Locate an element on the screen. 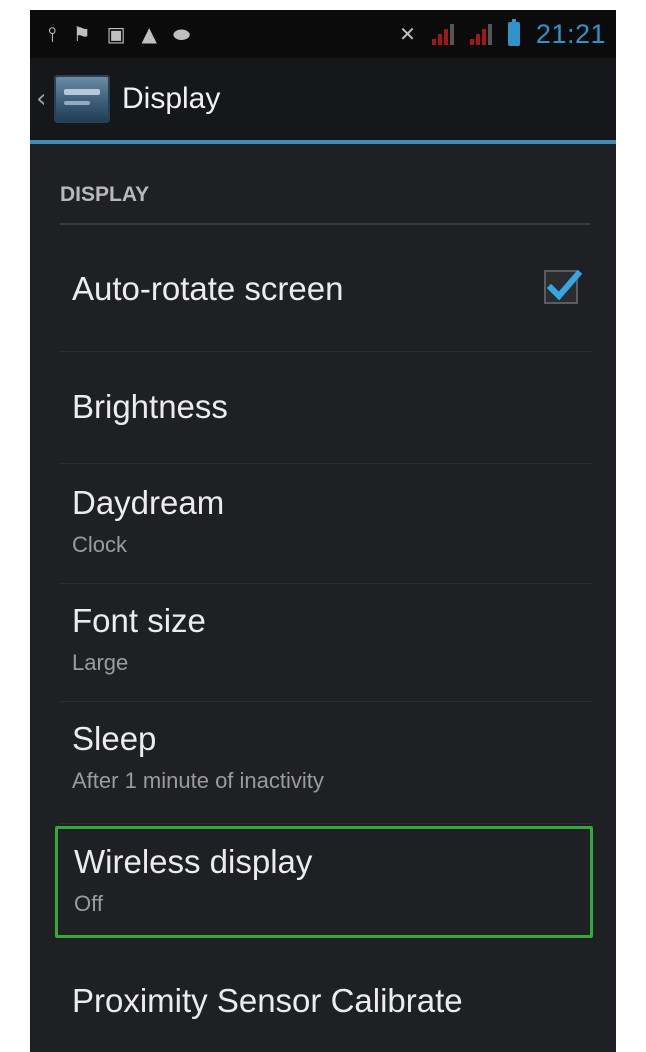  clock: 21:21 is located at coordinates (570, 33).